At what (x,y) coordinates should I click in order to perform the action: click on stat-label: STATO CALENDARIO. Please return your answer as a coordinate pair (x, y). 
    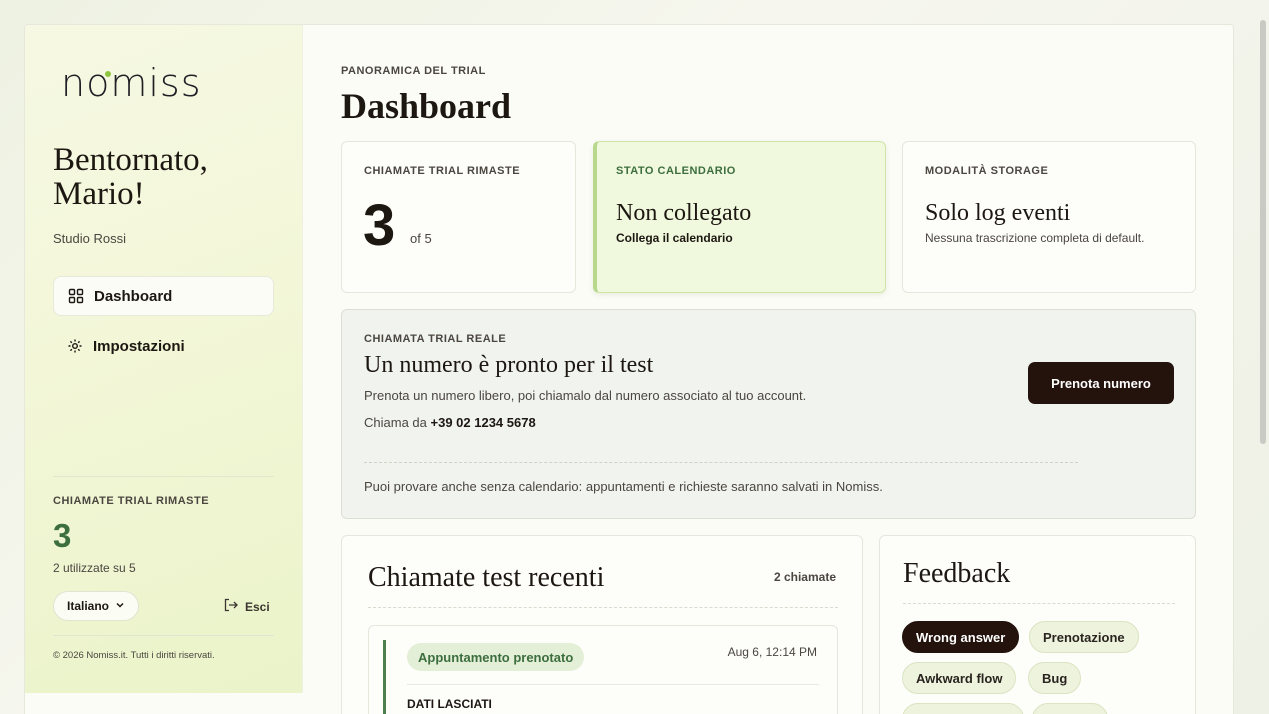
    Looking at the image, I should click on (676, 171).